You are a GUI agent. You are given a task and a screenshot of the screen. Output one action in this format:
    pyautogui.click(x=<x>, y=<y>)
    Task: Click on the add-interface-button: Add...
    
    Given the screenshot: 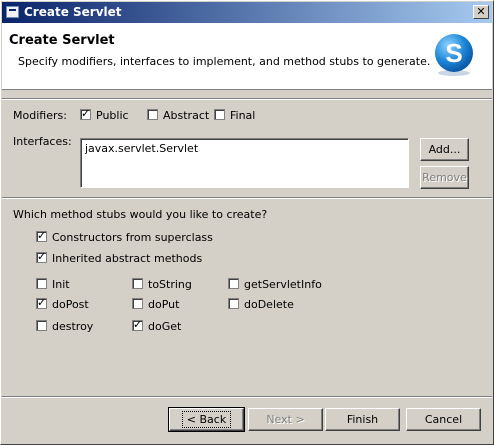 What is the action you would take?
    pyautogui.click(x=444, y=149)
    